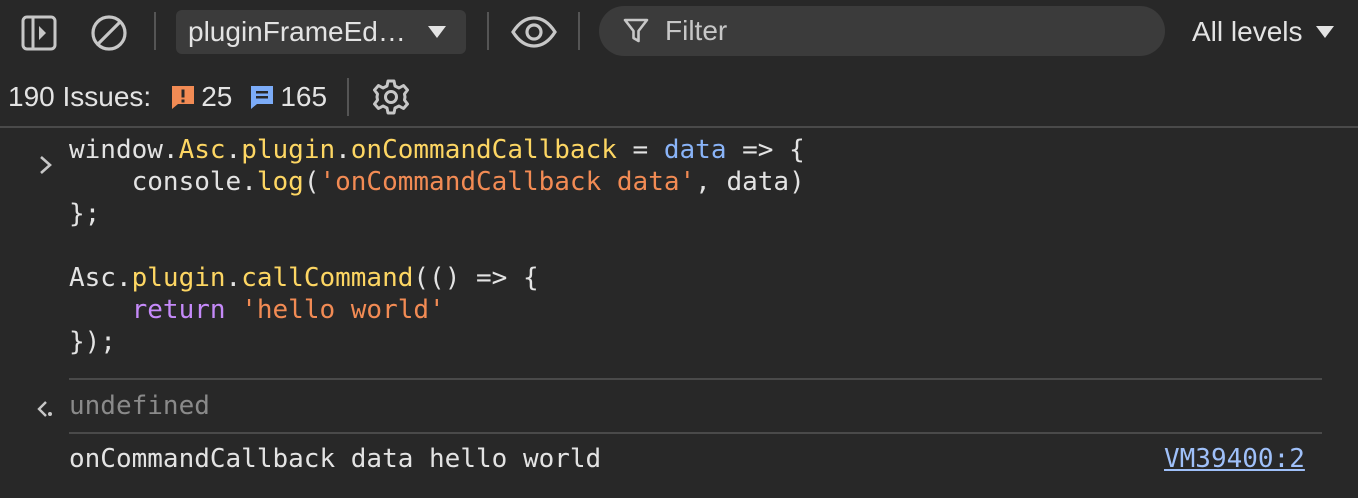  I want to click on console-log-message: onCommandCallback data hello world, so click(335, 459).